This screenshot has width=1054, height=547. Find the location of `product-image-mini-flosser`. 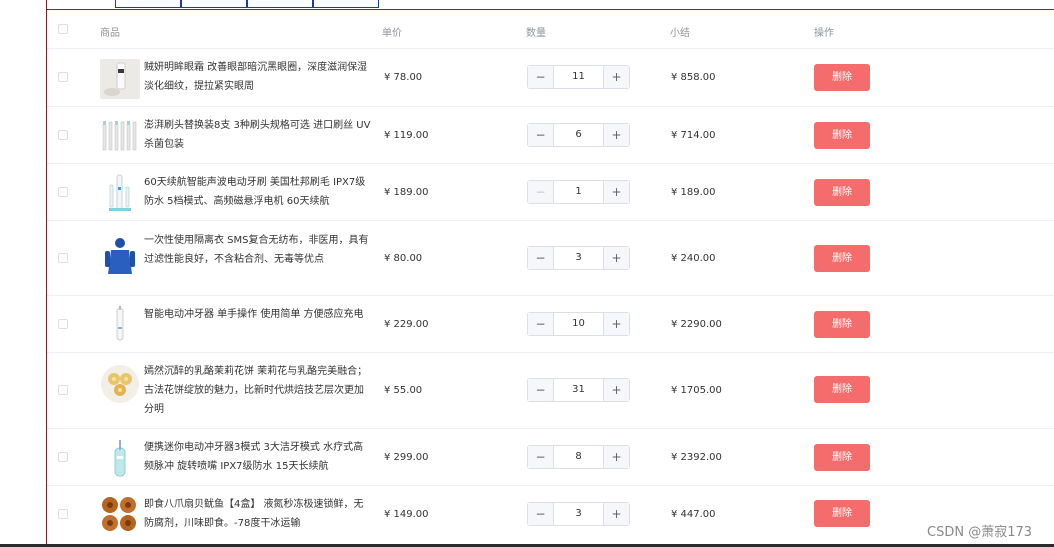

product-image-mini-flosser is located at coordinates (120, 458).